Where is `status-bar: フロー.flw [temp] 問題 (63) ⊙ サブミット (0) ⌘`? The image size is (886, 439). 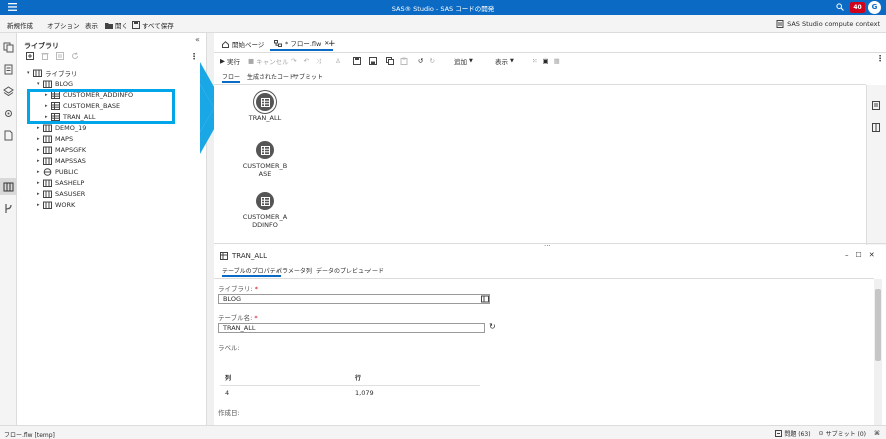 status-bar: フロー.flw [temp] 問題 (63) ⊙ サブミット (0) ⌘ is located at coordinates (443, 432).